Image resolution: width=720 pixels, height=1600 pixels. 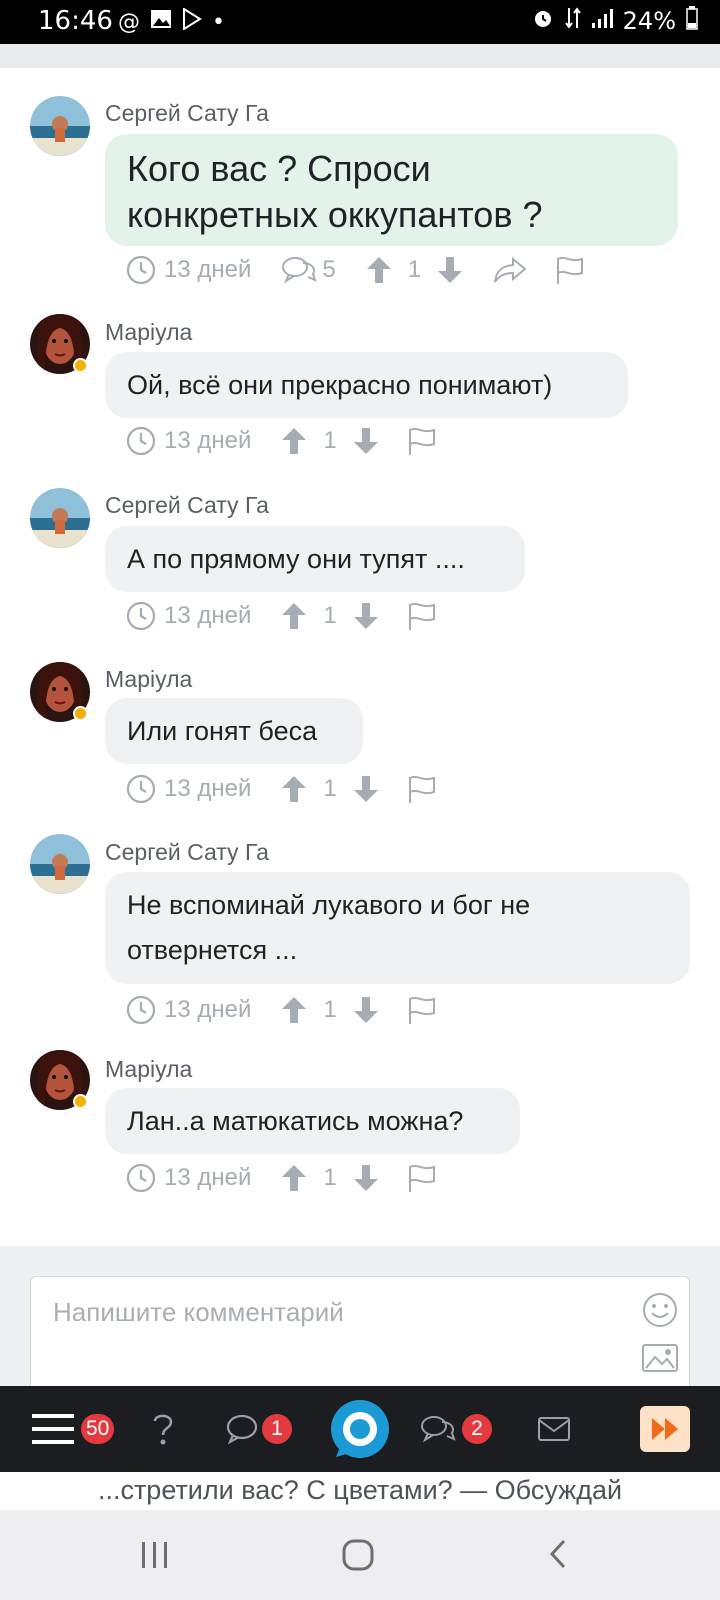 What do you see at coordinates (360, 1326) in the screenshot?
I see `comment-composer: Напишите комментарий` at bounding box center [360, 1326].